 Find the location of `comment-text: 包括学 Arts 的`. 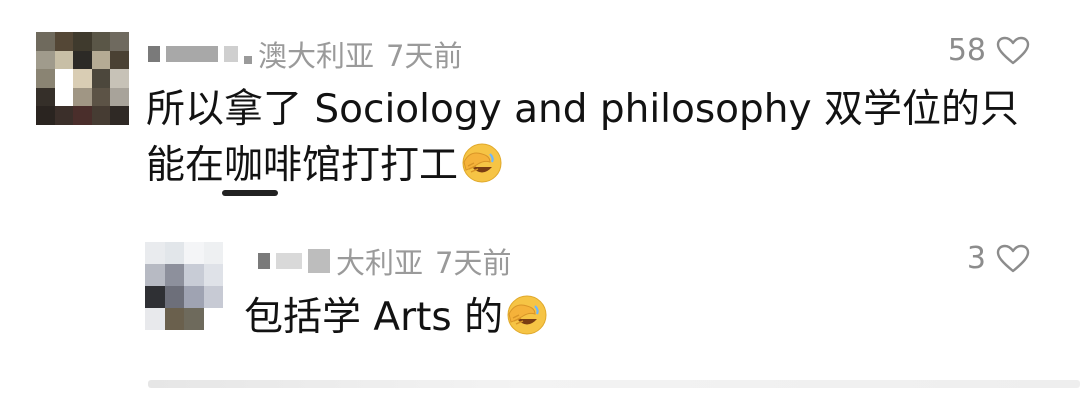

comment-text: 包括学 Arts 的 is located at coordinates (396, 318).